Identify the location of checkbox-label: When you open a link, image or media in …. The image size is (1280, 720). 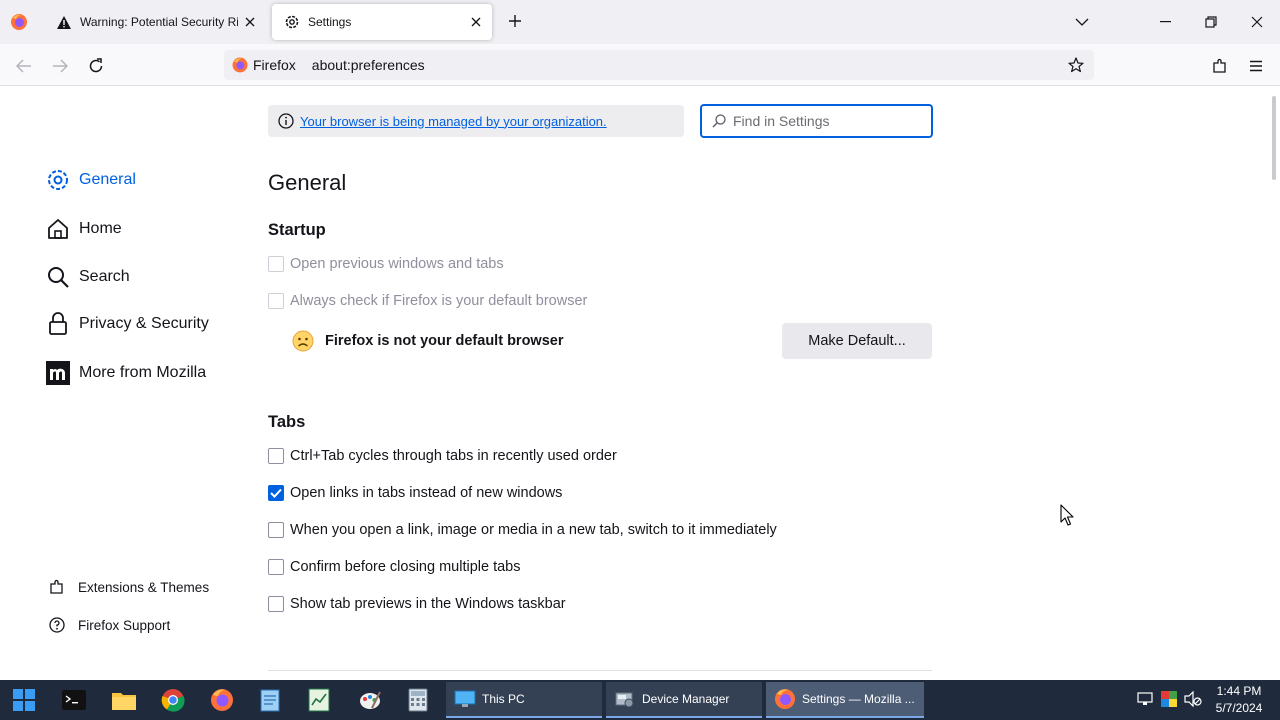
(533, 530).